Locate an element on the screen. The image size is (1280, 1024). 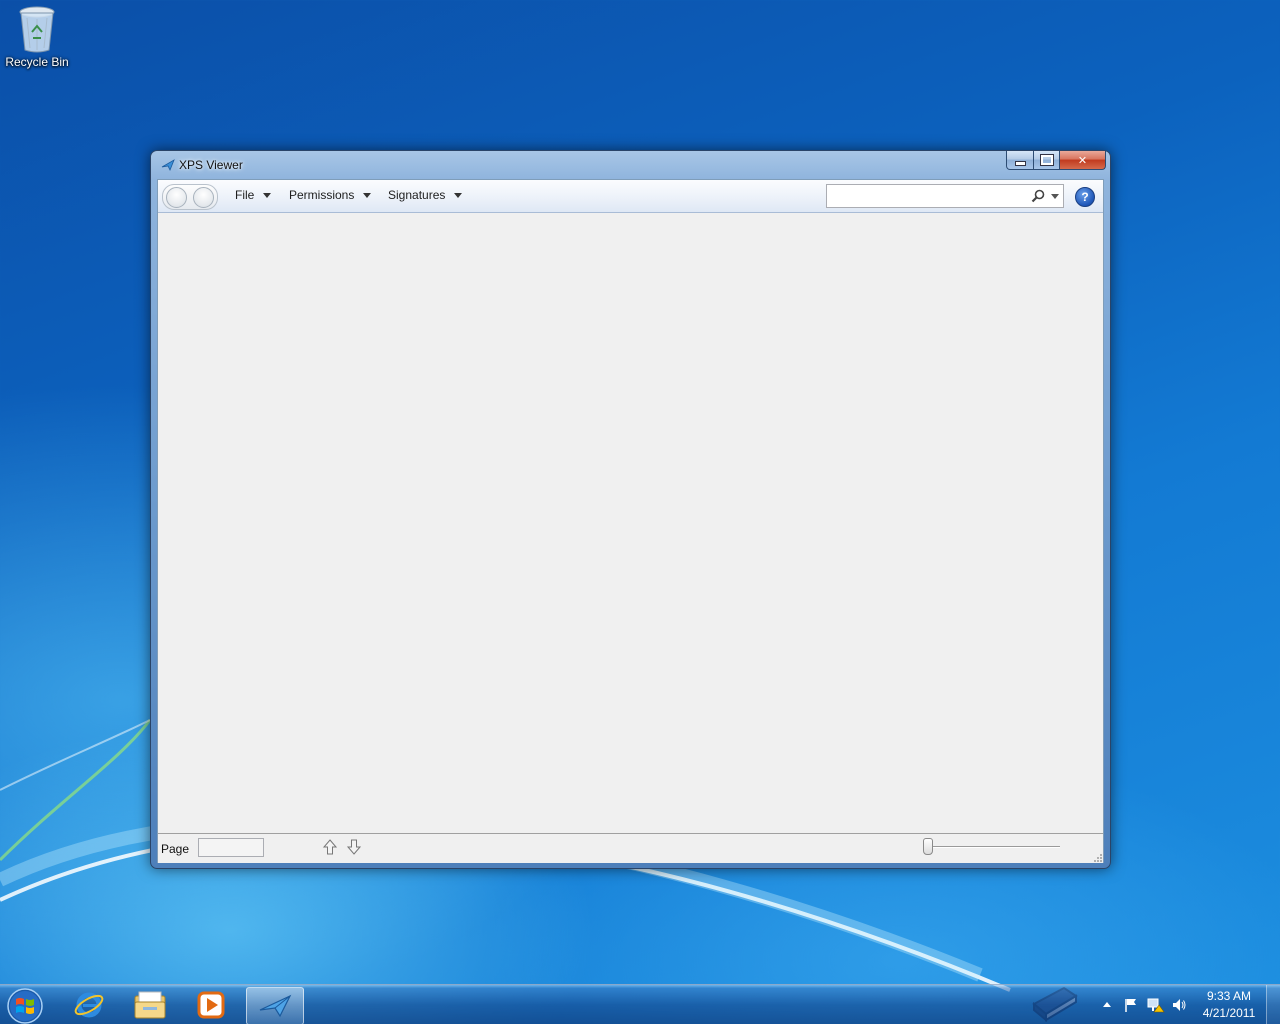
maximize-button is located at coordinates (1047, 160).